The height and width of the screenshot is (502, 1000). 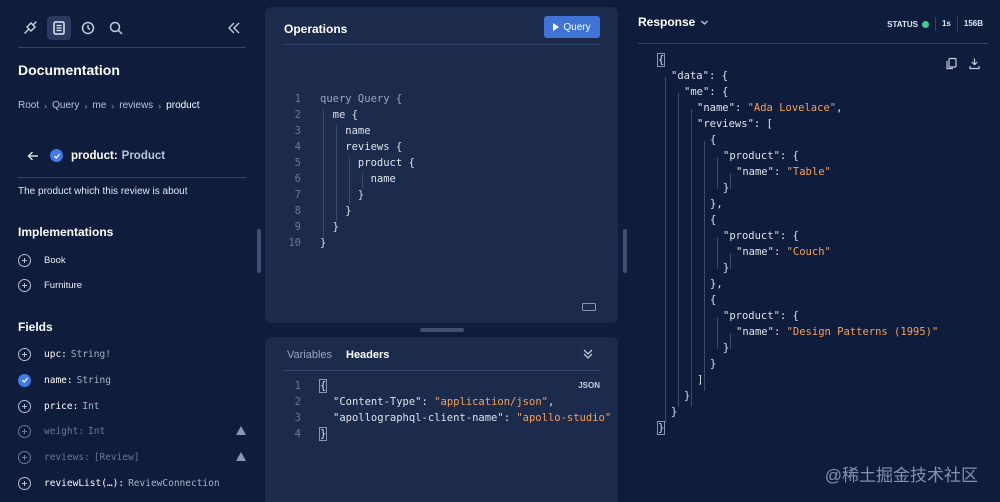 I want to click on header-key: "Content-Type", so click(x=377, y=402).